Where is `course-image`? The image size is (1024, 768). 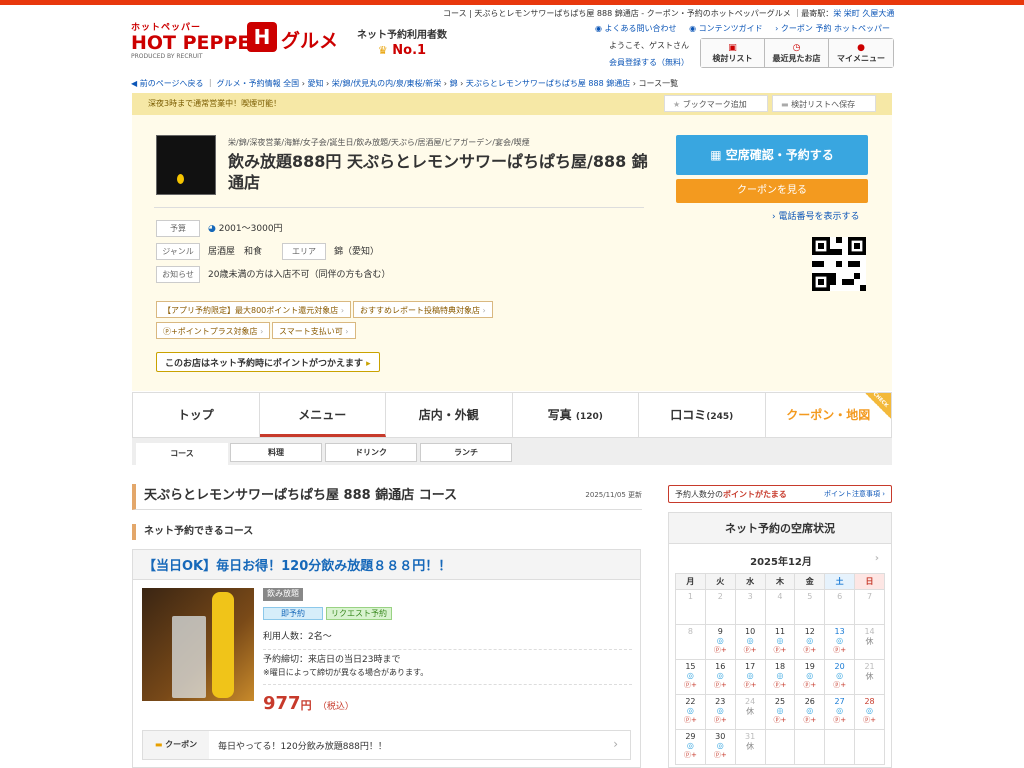
course-image is located at coordinates (198, 644).